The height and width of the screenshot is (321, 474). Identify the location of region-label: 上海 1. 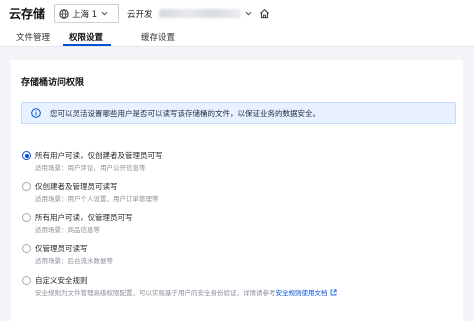
(85, 14).